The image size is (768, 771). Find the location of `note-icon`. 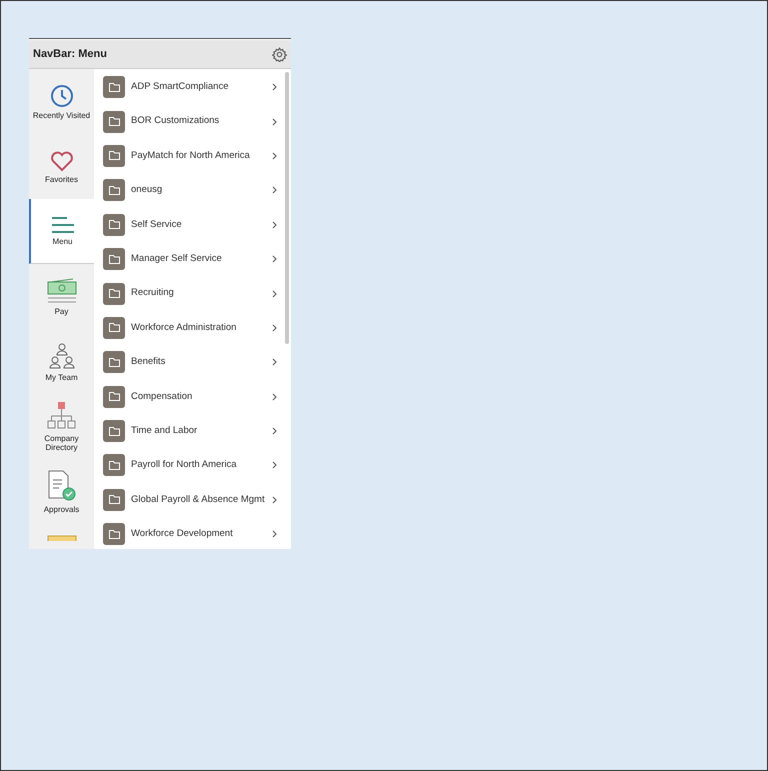

note-icon is located at coordinates (61, 538).